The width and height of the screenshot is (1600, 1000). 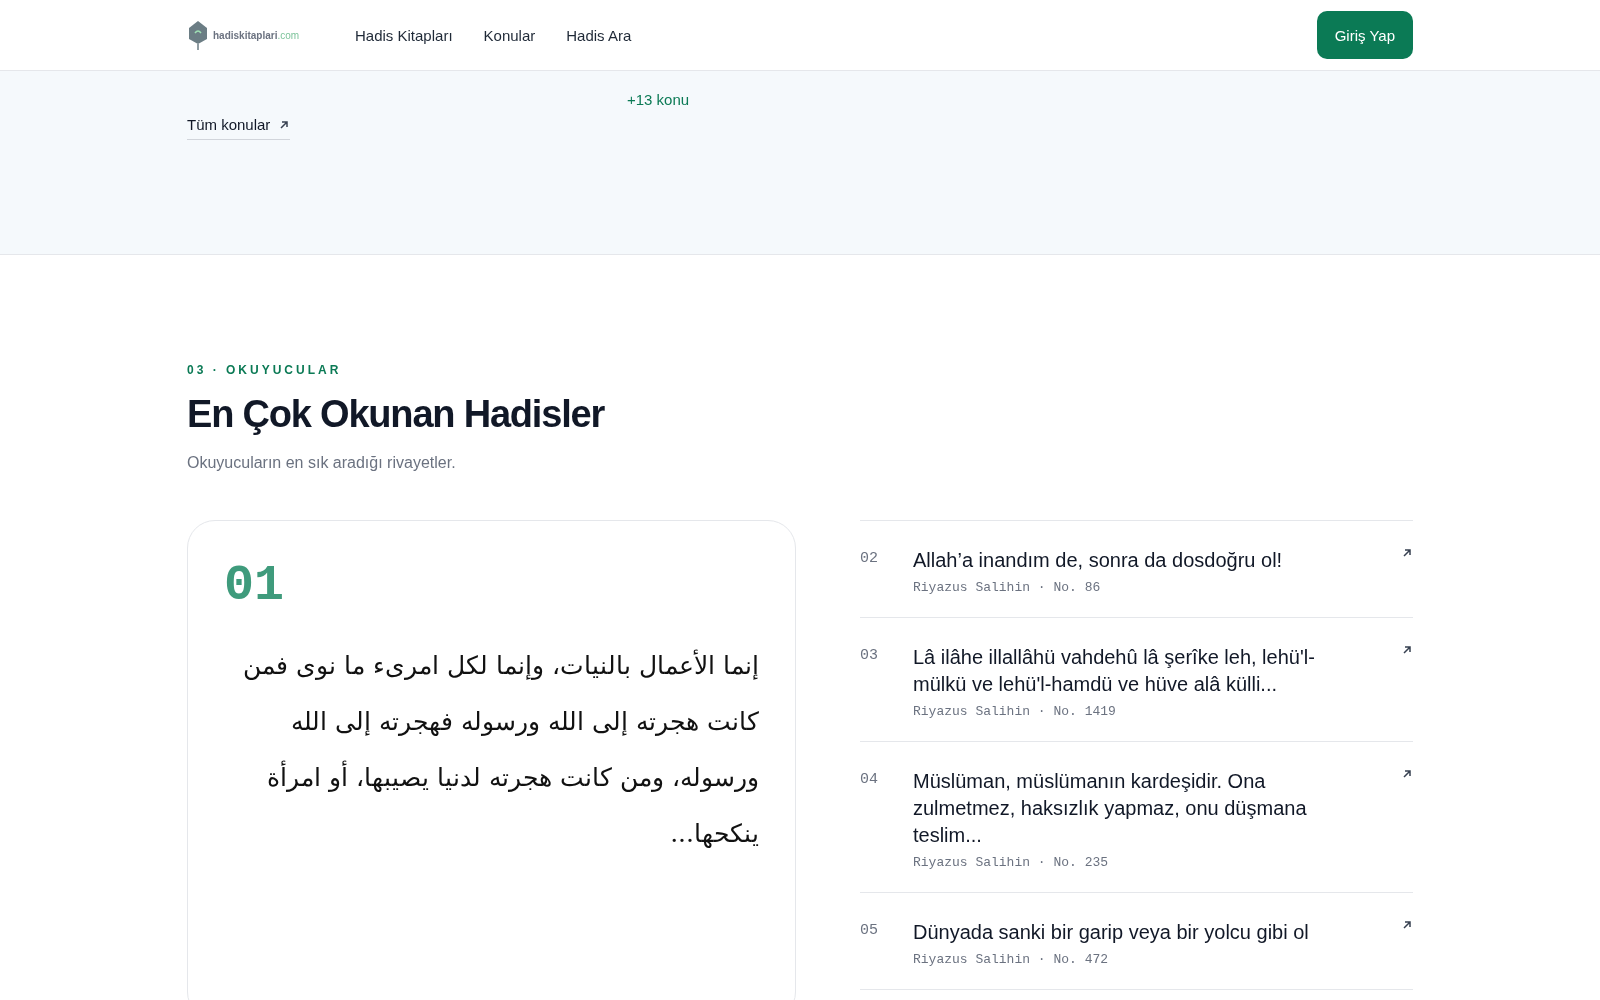 I want to click on all-topics-link: Tüm konular, so click(x=239, y=128).